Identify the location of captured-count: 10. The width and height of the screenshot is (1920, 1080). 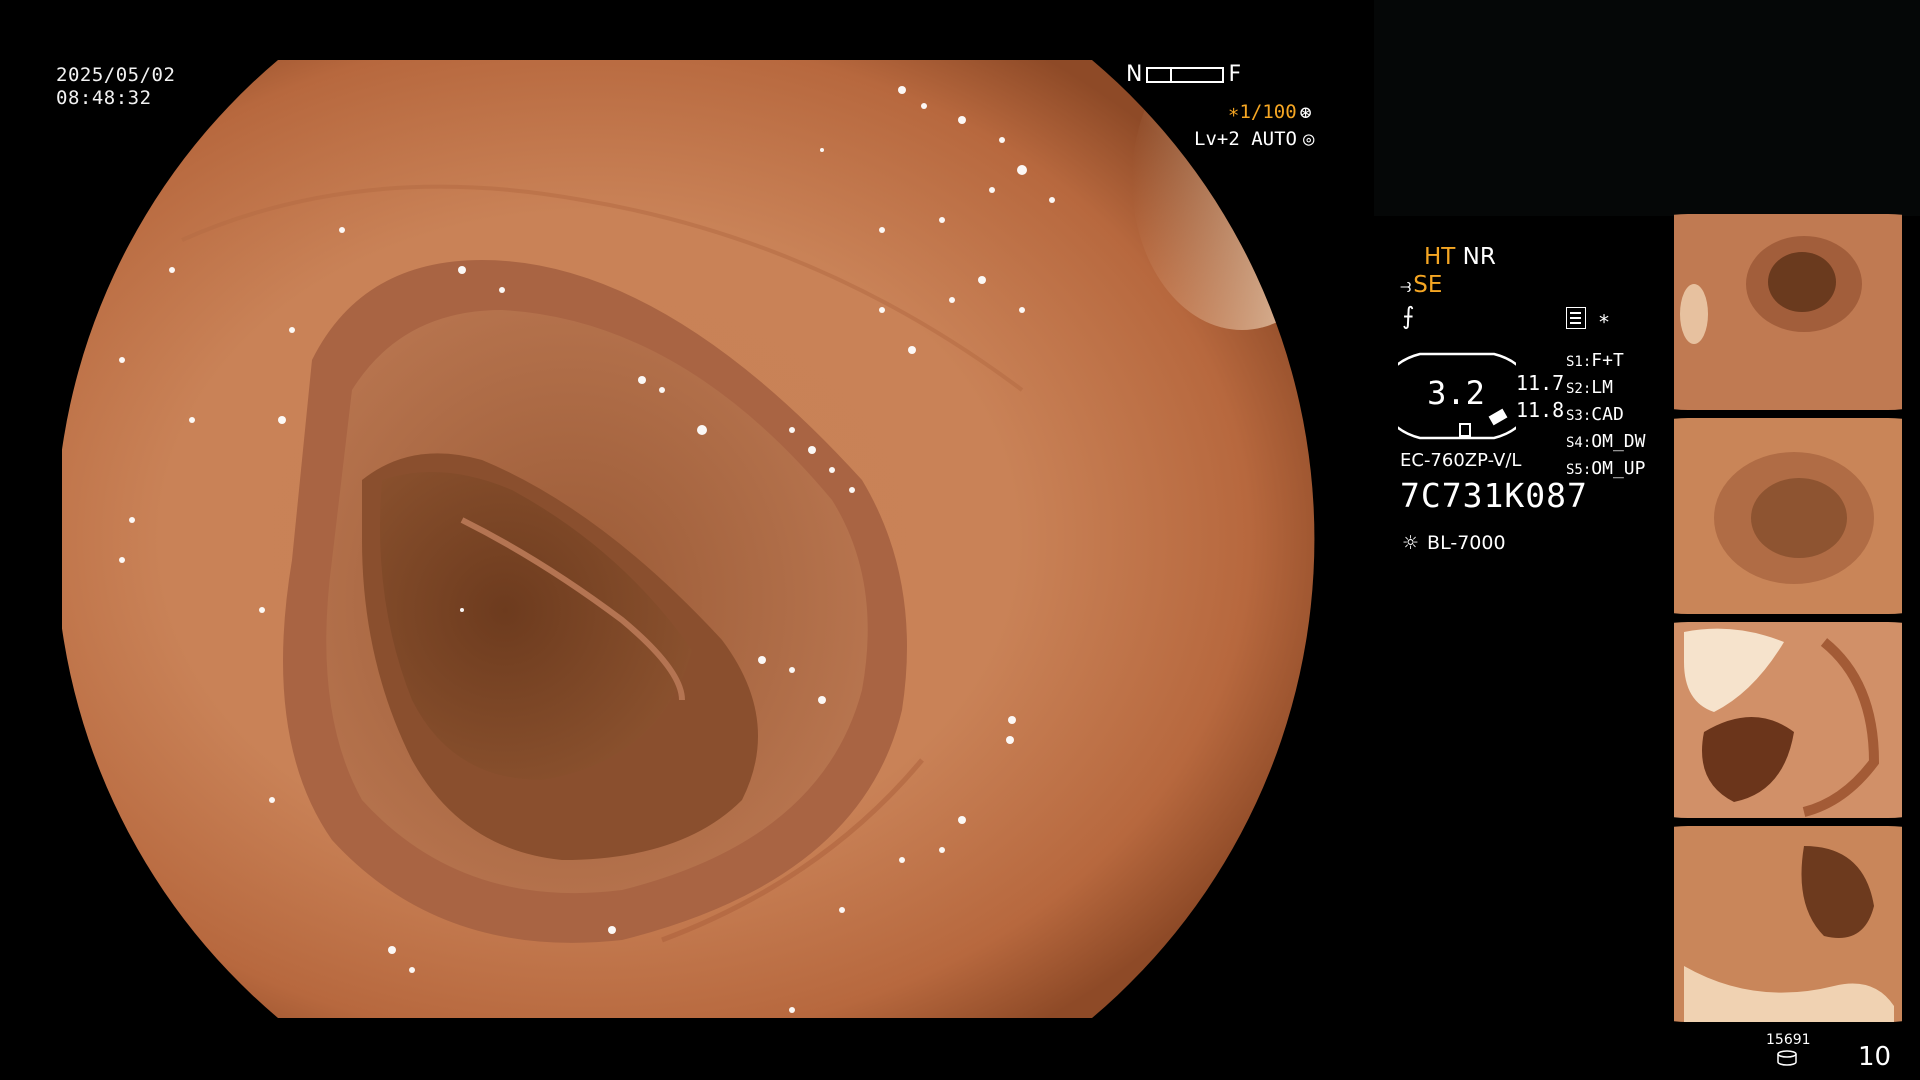
(1875, 1057).